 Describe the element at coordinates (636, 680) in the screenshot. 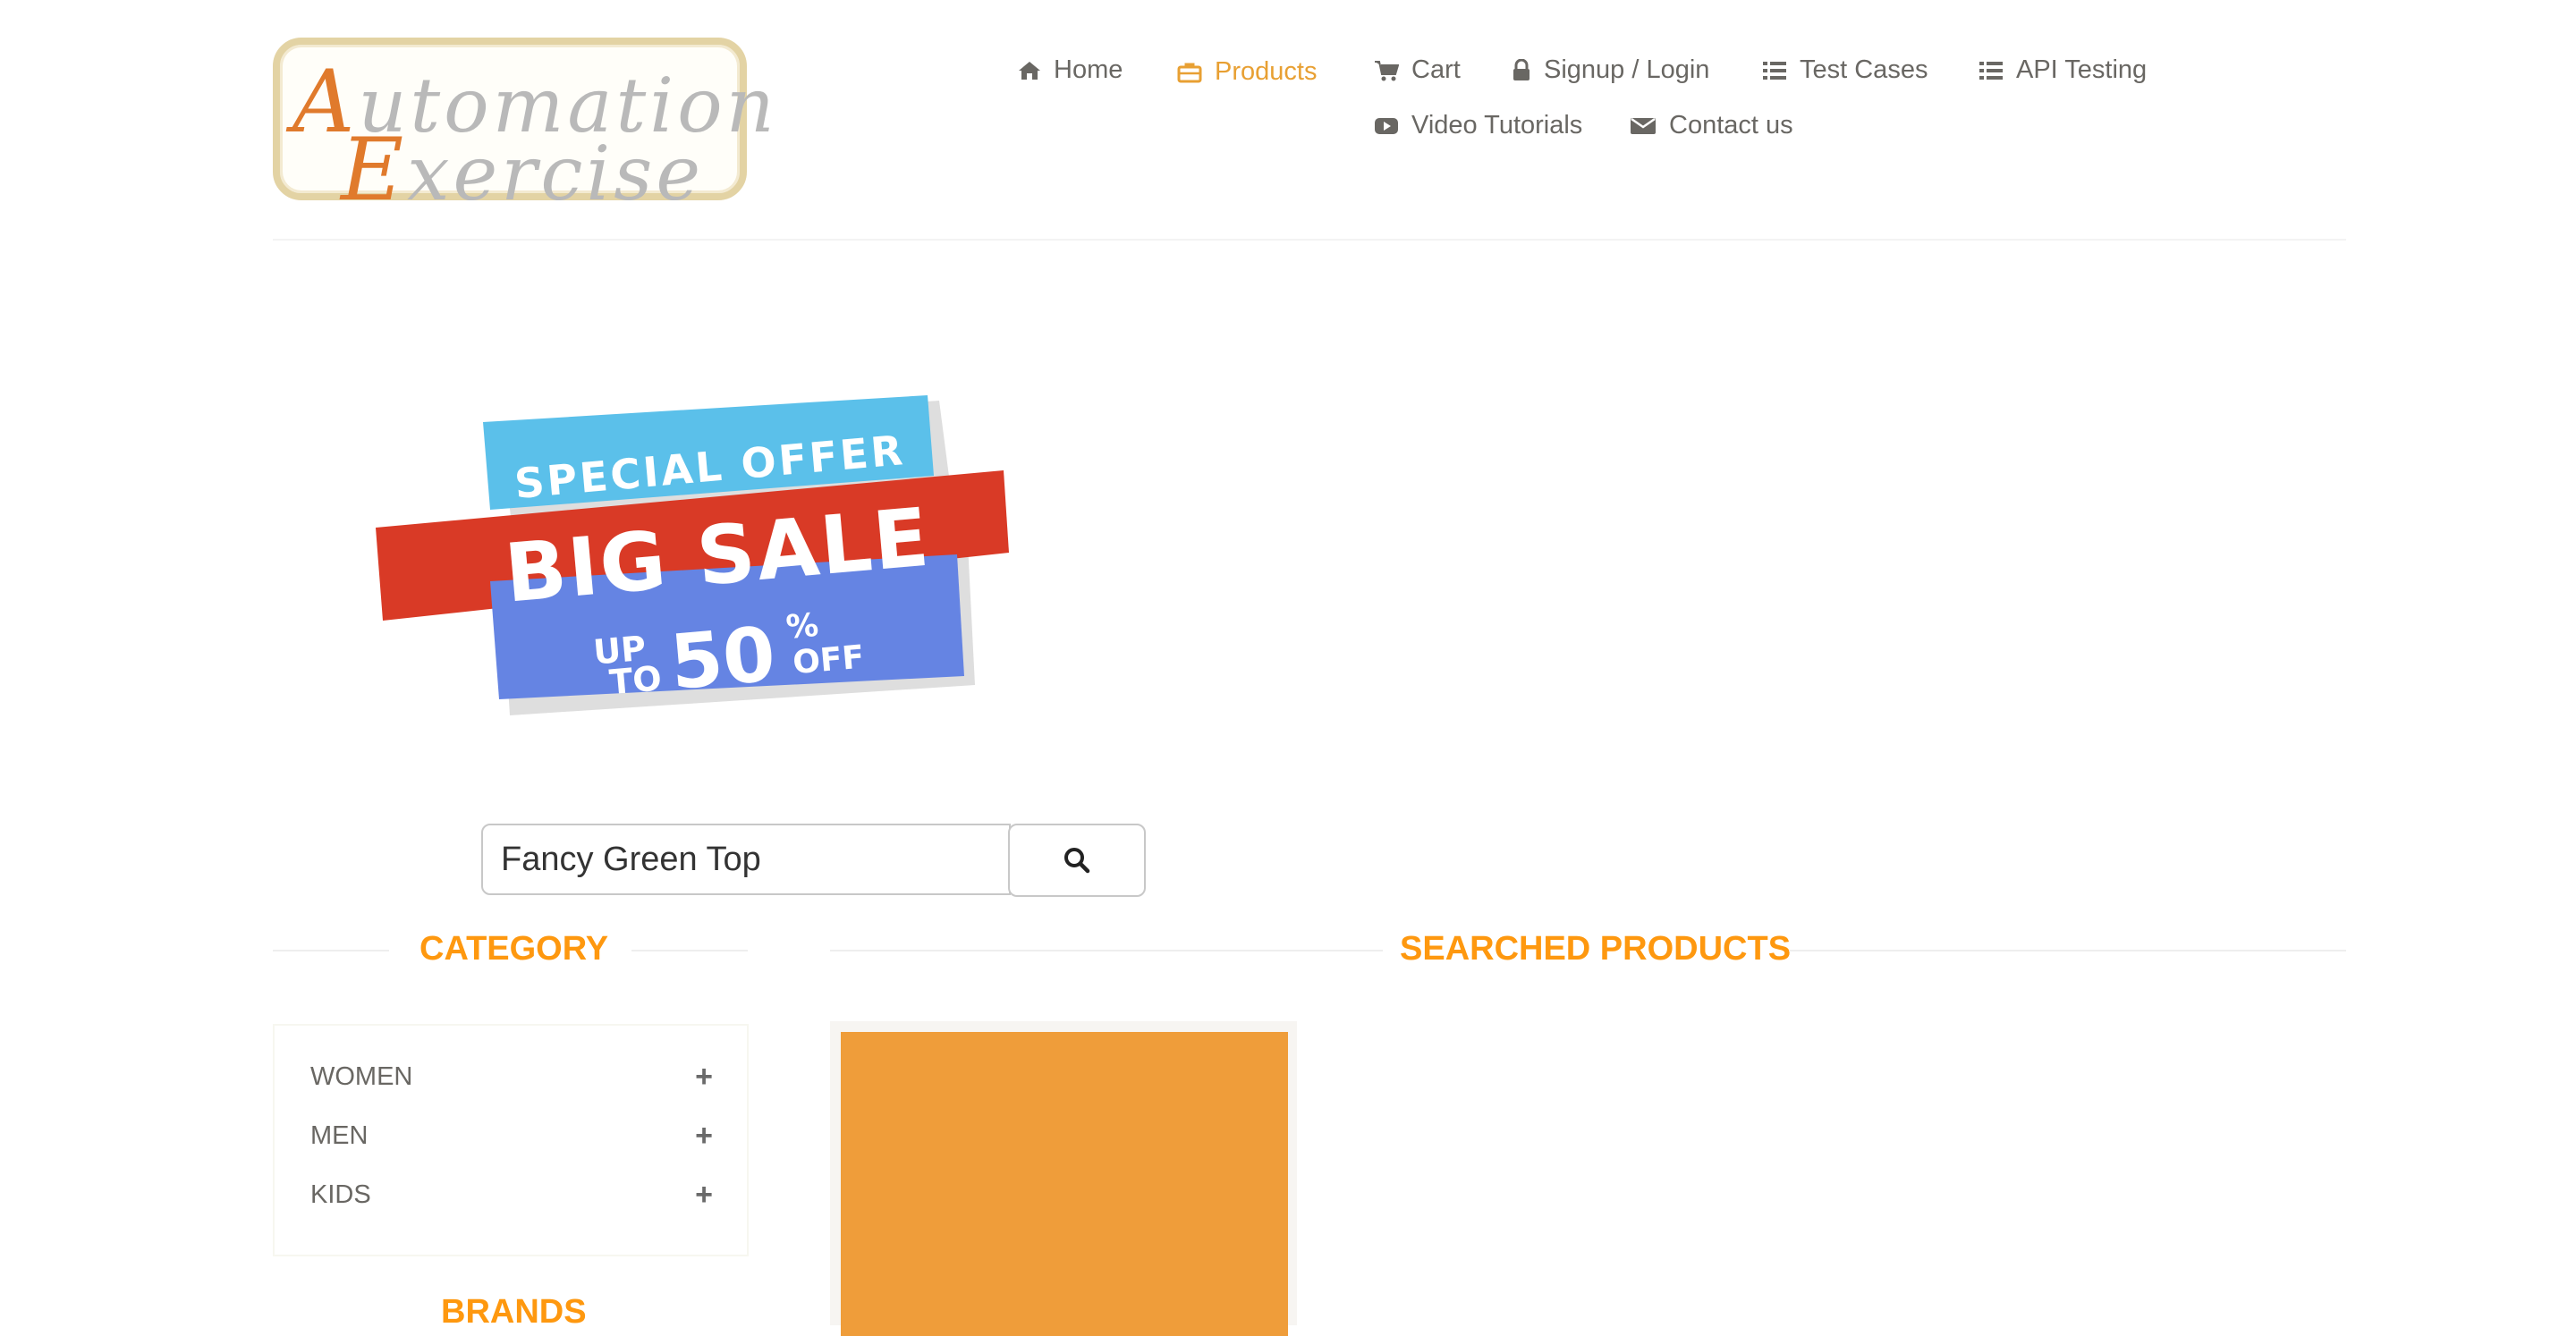

I see `banner-to: TO` at that location.